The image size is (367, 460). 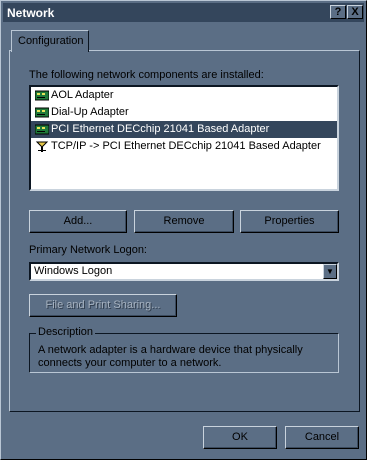 I want to click on list-item-label: Dial-Up Adapter, so click(x=90, y=112).